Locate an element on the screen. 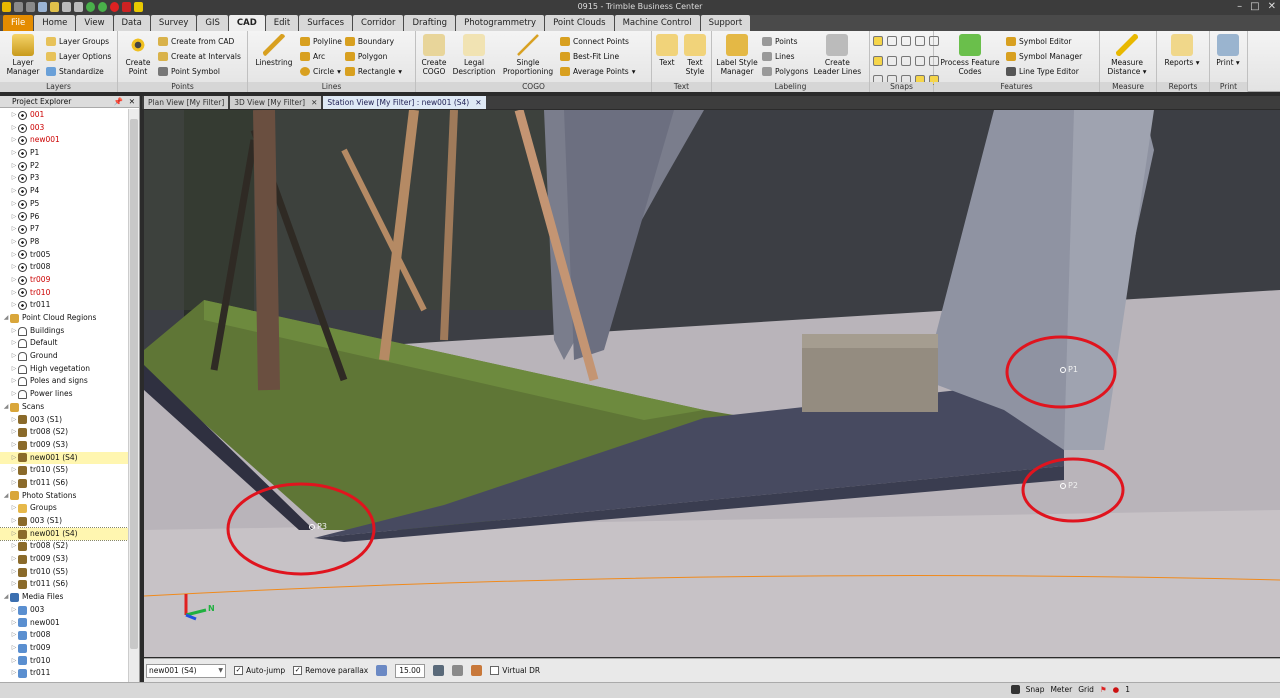 This screenshot has height=698, width=1280. snap-node-icon is located at coordinates (920, 60).